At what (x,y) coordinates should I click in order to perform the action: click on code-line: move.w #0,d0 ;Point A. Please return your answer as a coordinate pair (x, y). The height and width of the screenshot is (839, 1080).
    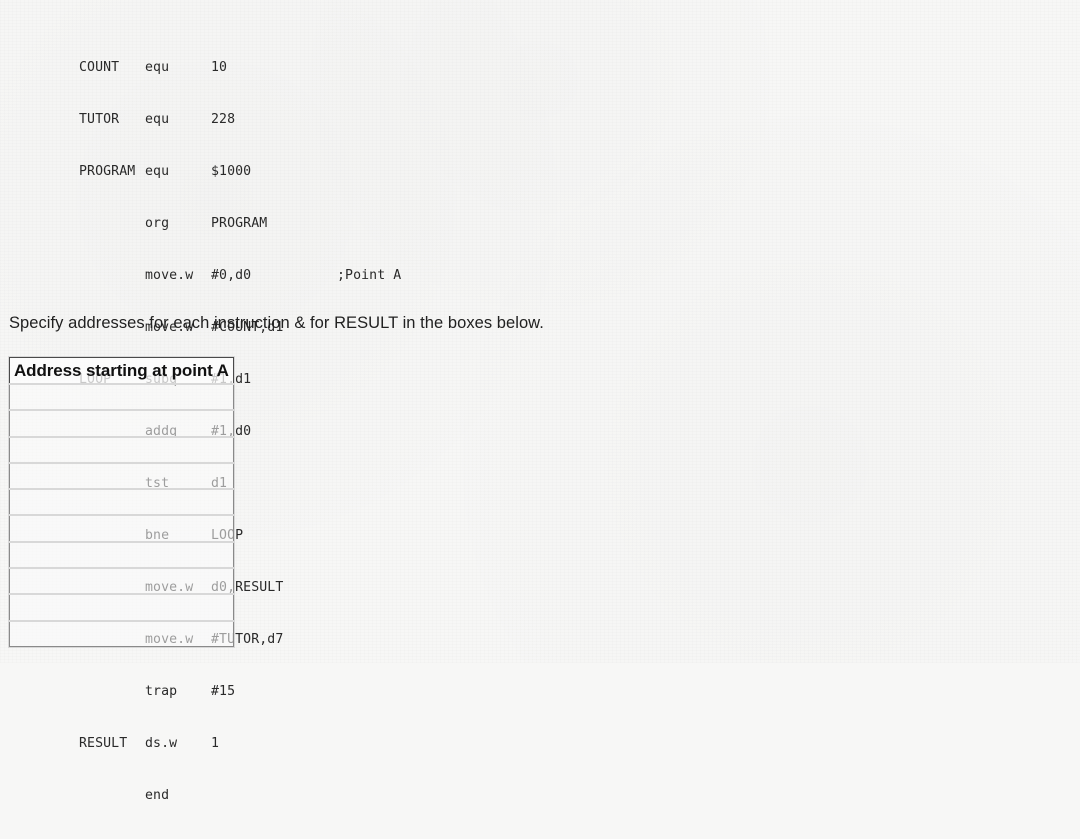
    Looking at the image, I should click on (240, 275).